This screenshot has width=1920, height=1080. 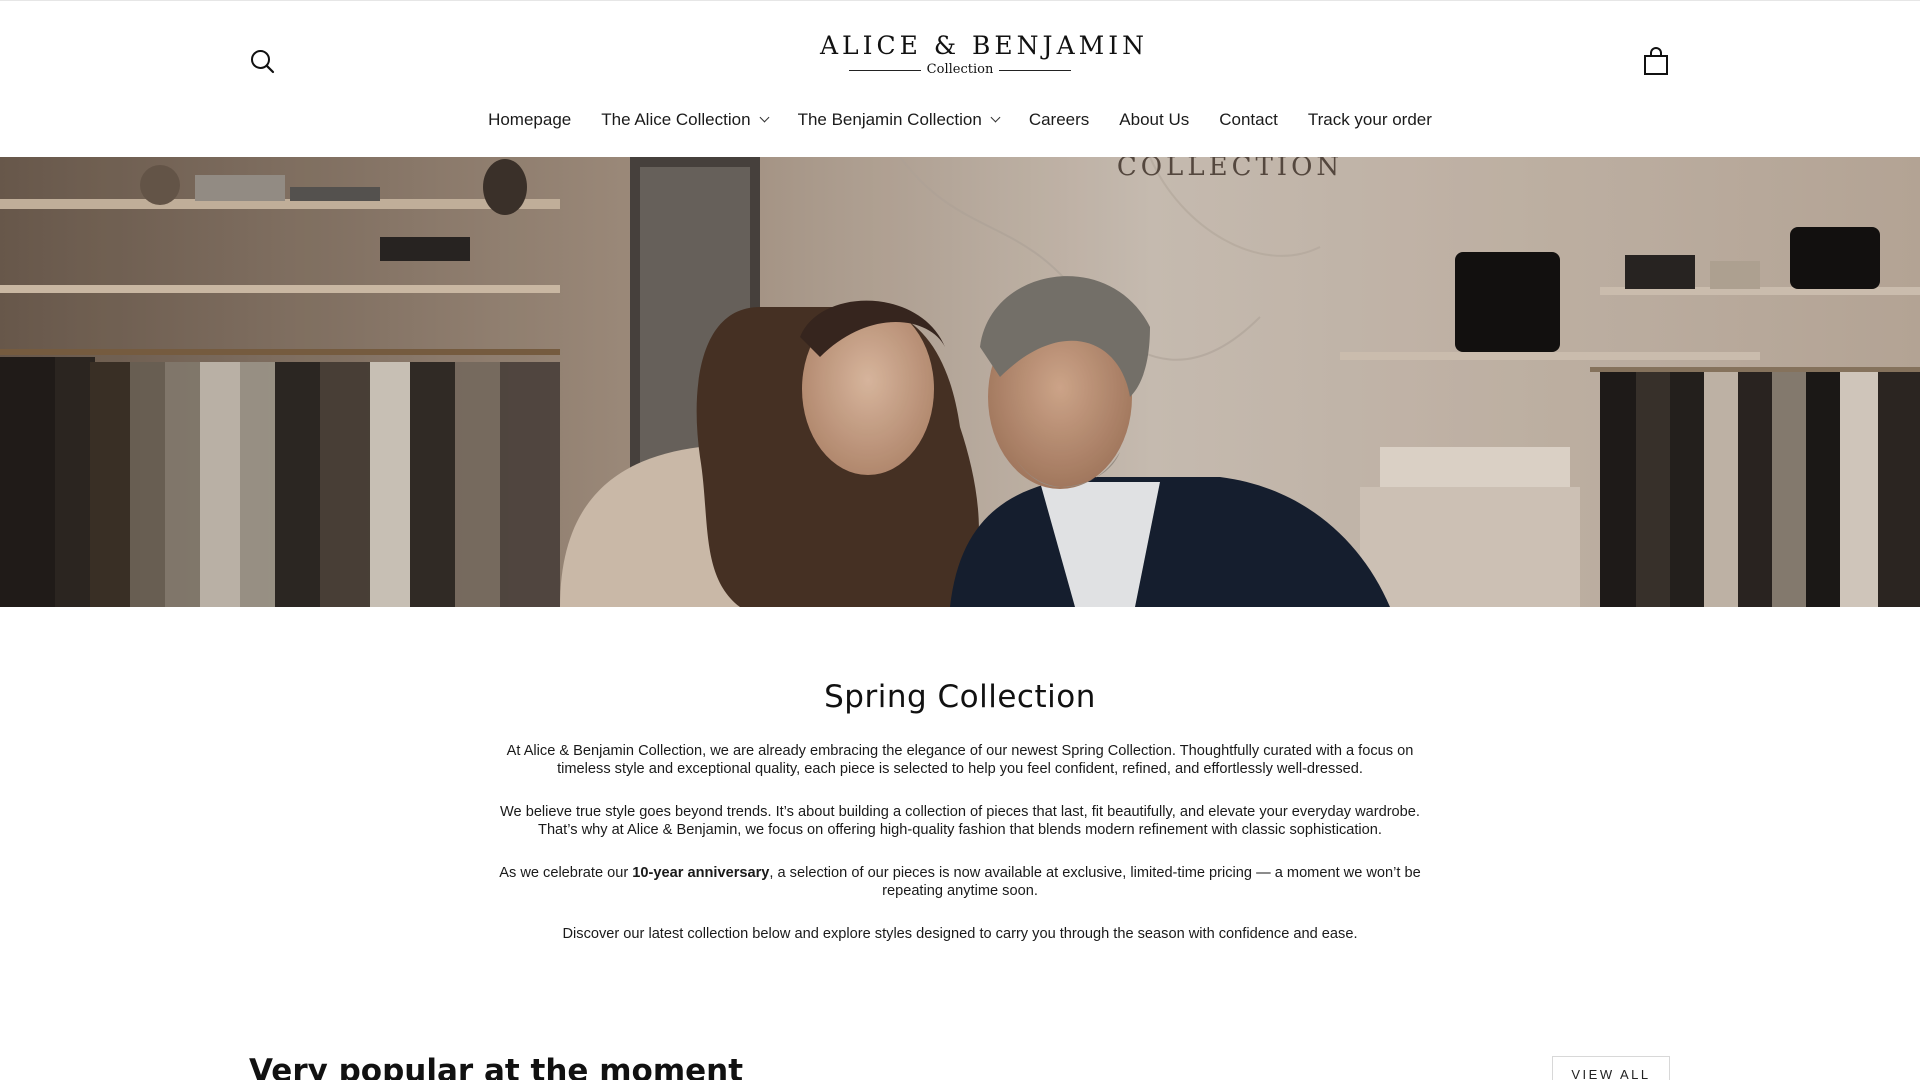 I want to click on shopping-bag-icon, so click(x=1656, y=61).